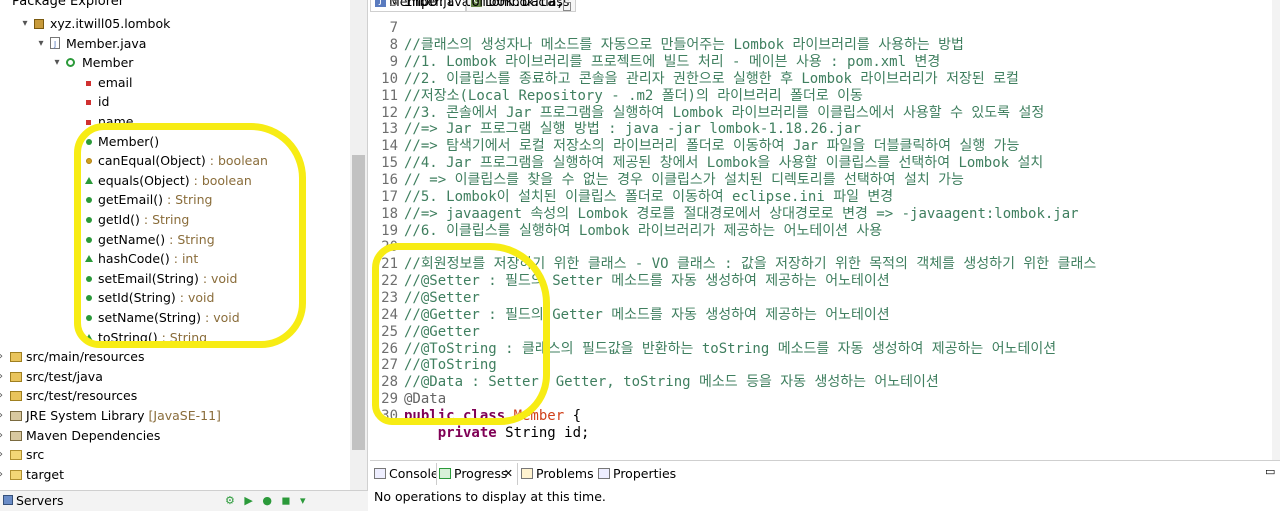 The width and height of the screenshot is (1280, 511). I want to click on line-number: 7, so click(393, 28).